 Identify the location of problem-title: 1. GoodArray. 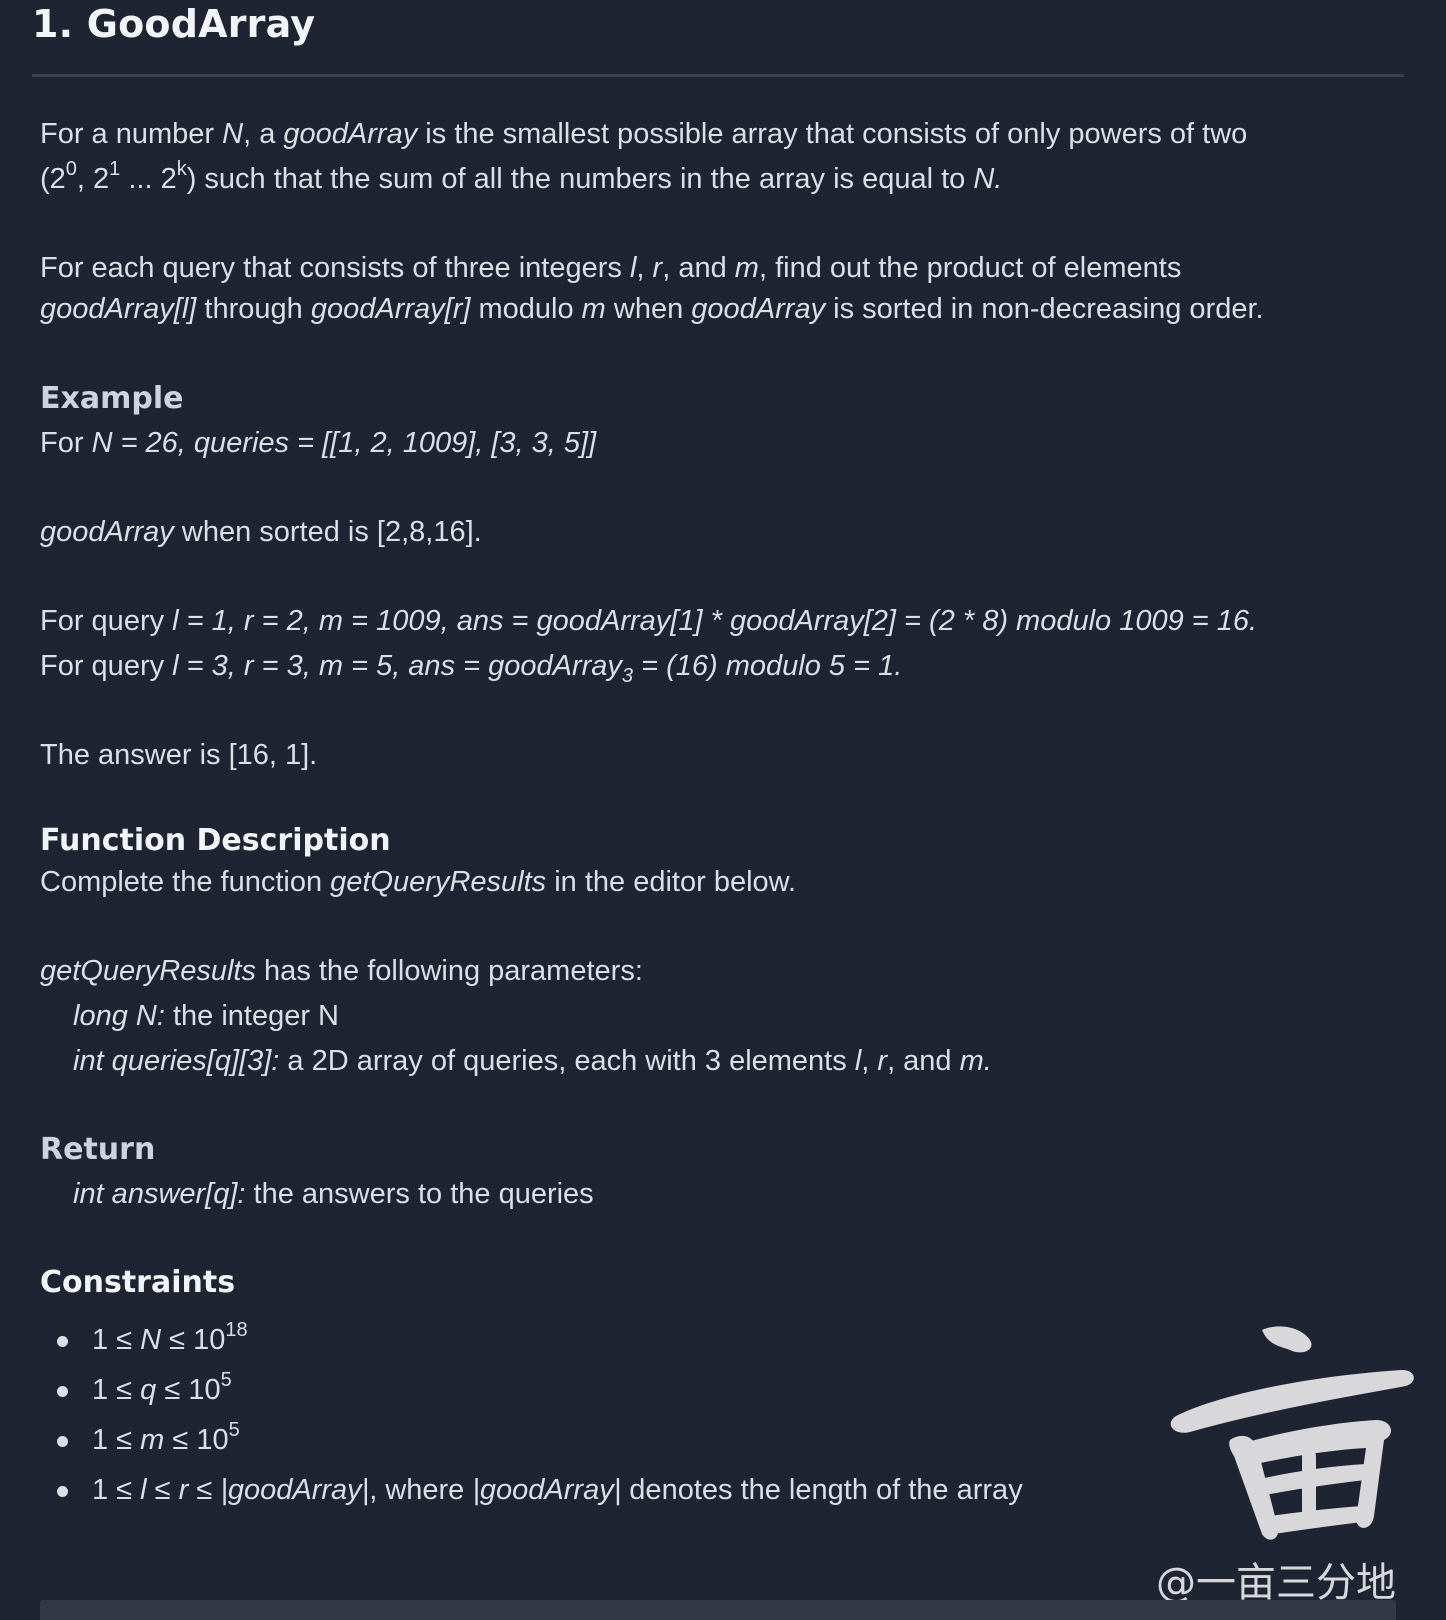
(174, 24).